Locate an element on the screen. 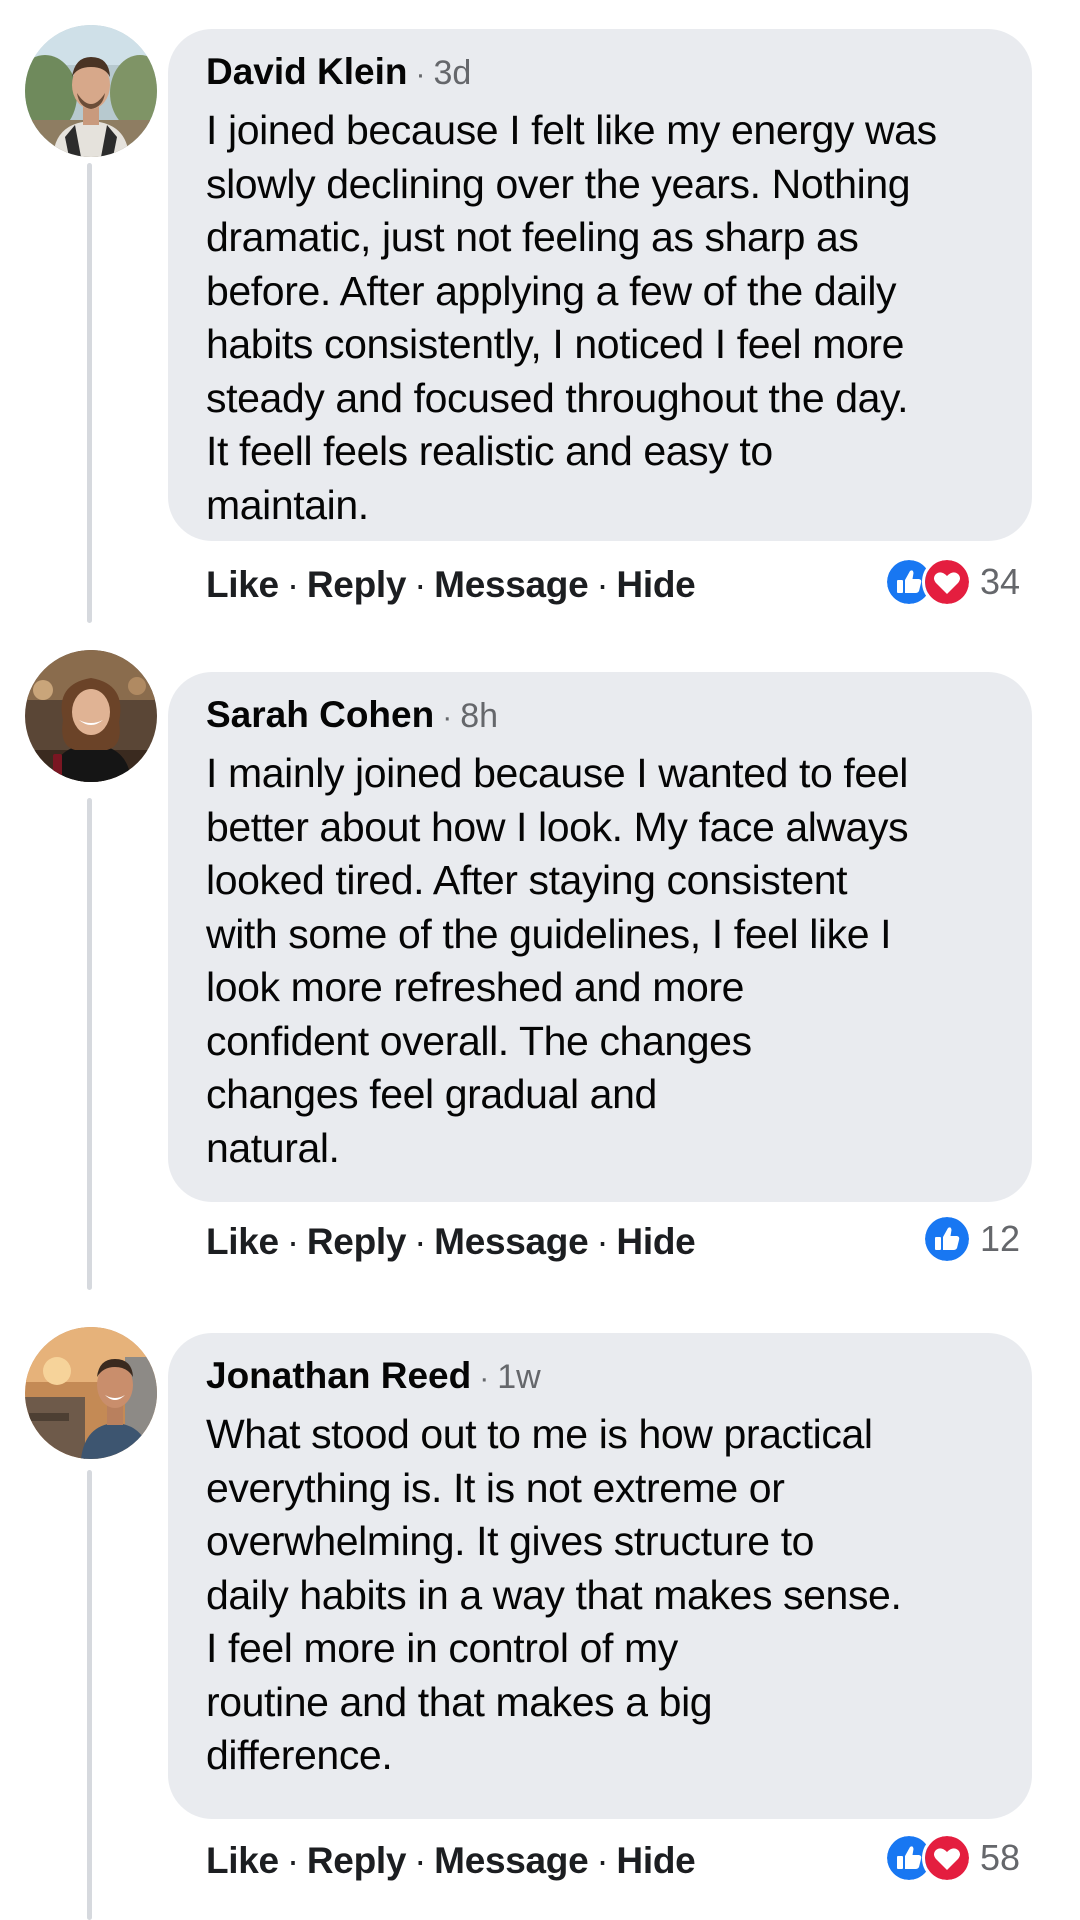  comment-header: Jonathan Reed · 1w is located at coordinates (604, 1377).